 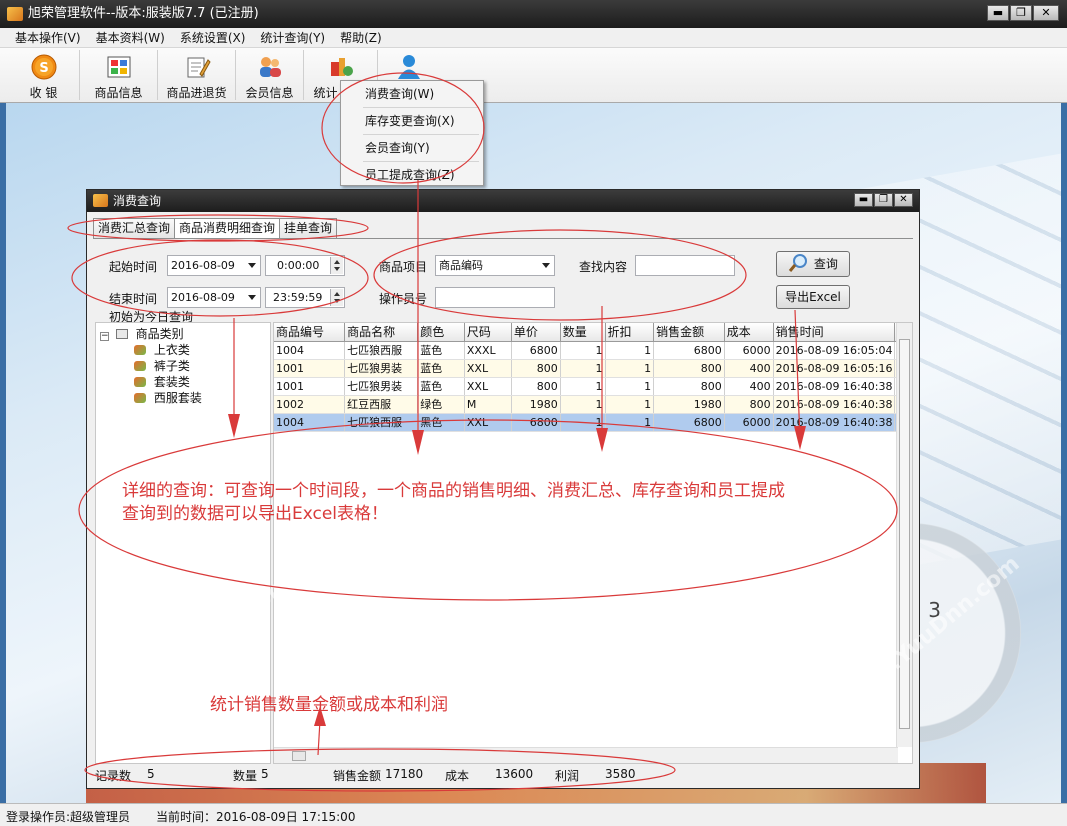 I want to click on menu-basic-ops: 基本操作(V), so click(x=48, y=37).